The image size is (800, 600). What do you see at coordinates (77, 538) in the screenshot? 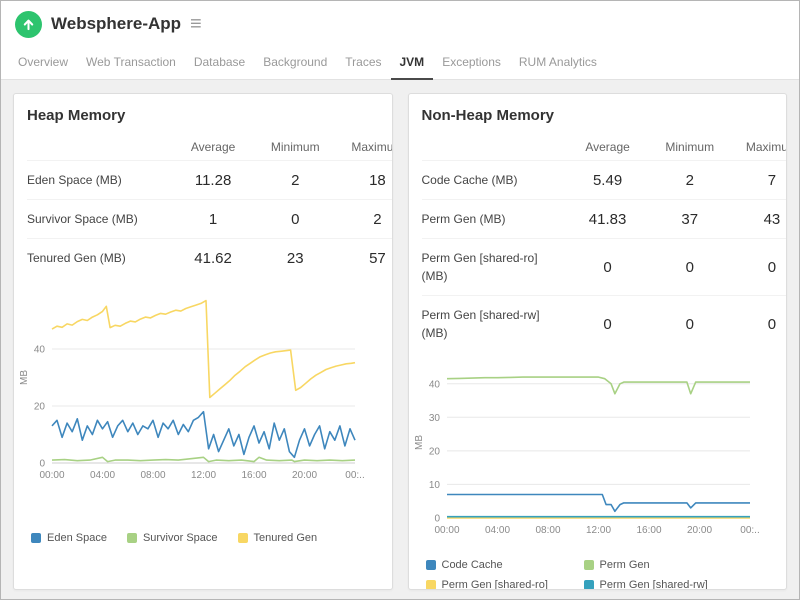
I see `legend-label: Eden Space` at bounding box center [77, 538].